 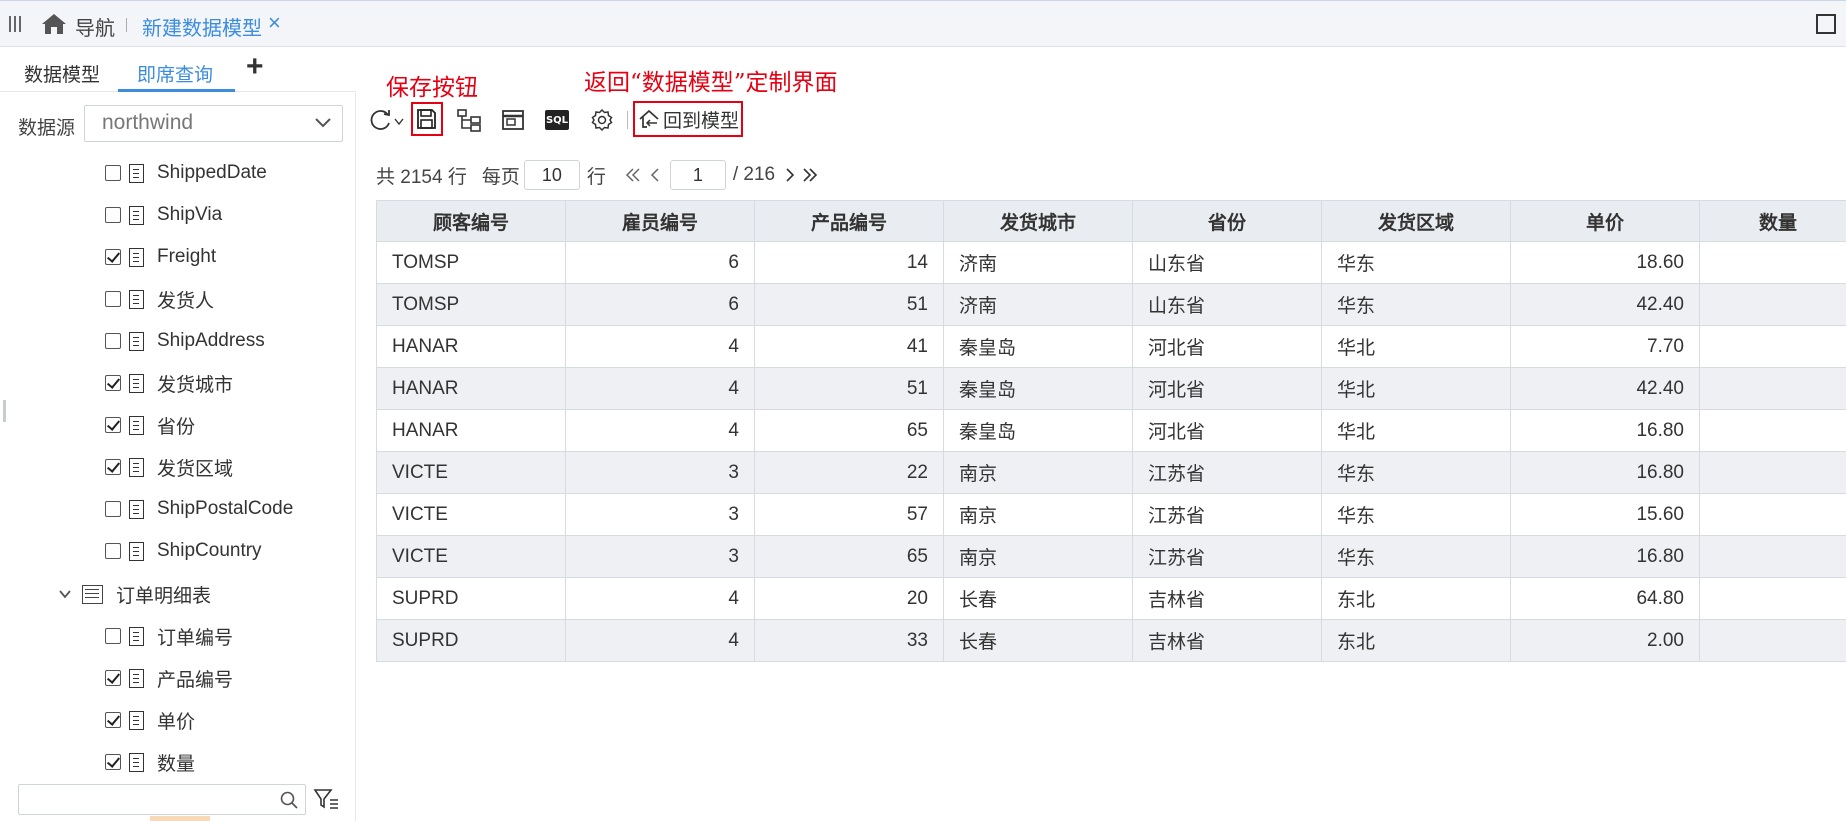 I want to click on column-header: 发货城市, so click(x=1038, y=221).